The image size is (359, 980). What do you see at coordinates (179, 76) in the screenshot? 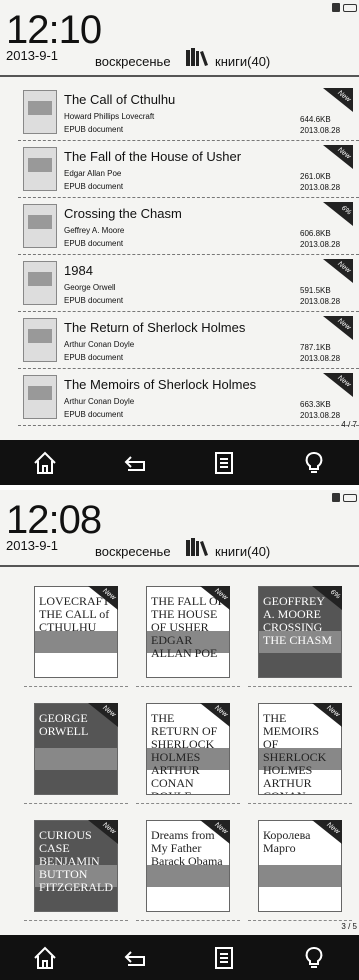
I see `header-divider` at bounding box center [179, 76].